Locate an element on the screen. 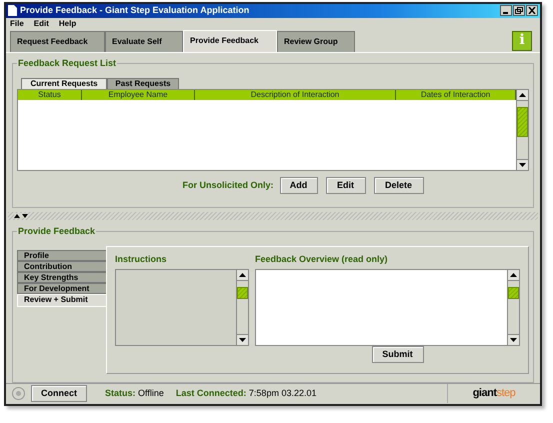 Image resolution: width=553 pixels, height=423 pixels. tab: Review Group is located at coordinates (316, 41).